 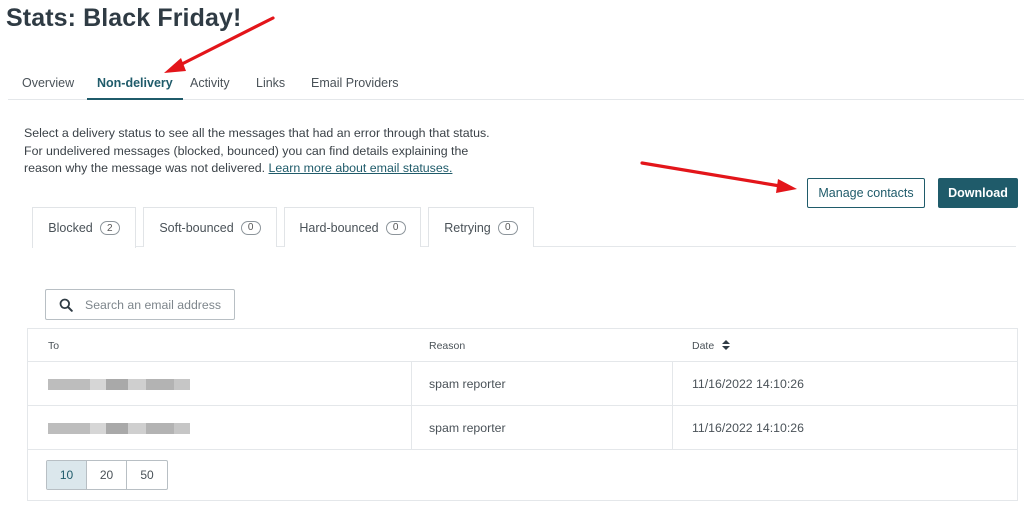 I want to click on column-date: Date, so click(x=711, y=346).